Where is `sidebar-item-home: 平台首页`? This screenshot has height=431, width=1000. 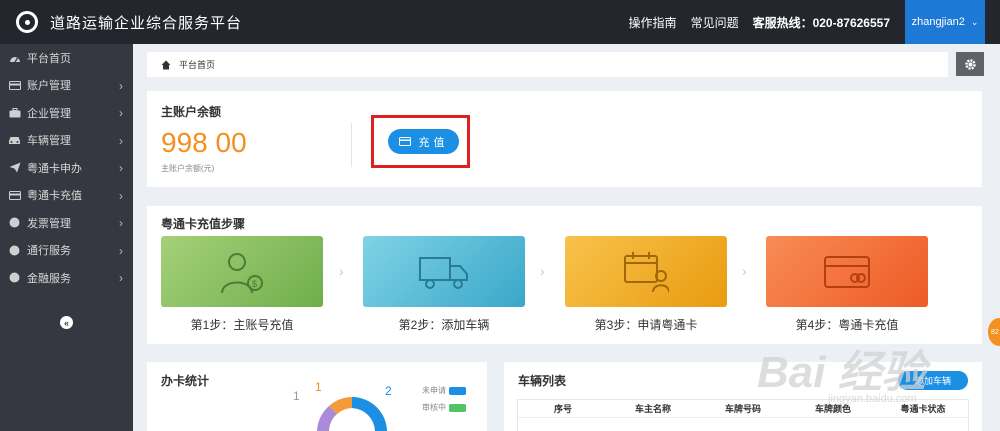
sidebar-item-home: 平台首页 is located at coordinates (66, 58).